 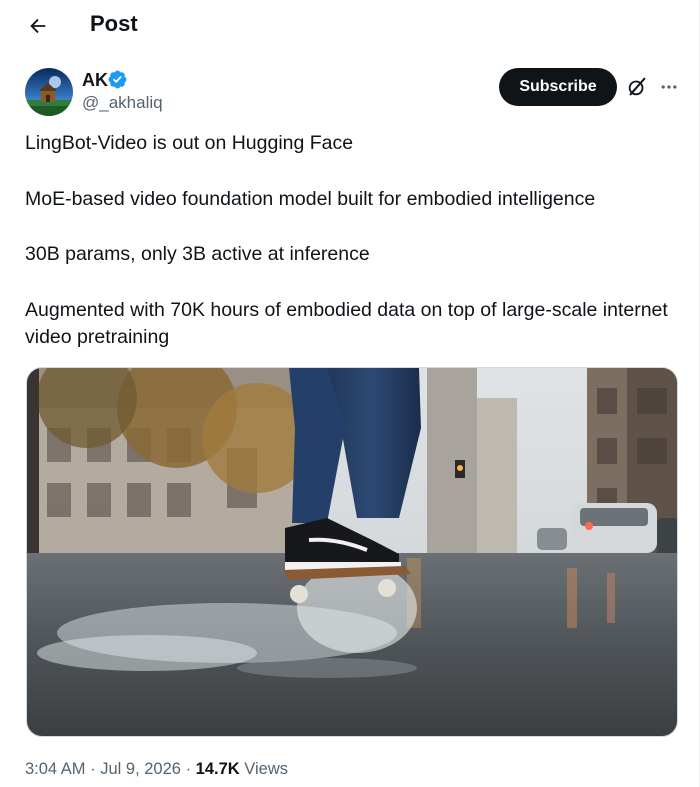 I want to click on author-handle: @_akhaliq, so click(x=122, y=103).